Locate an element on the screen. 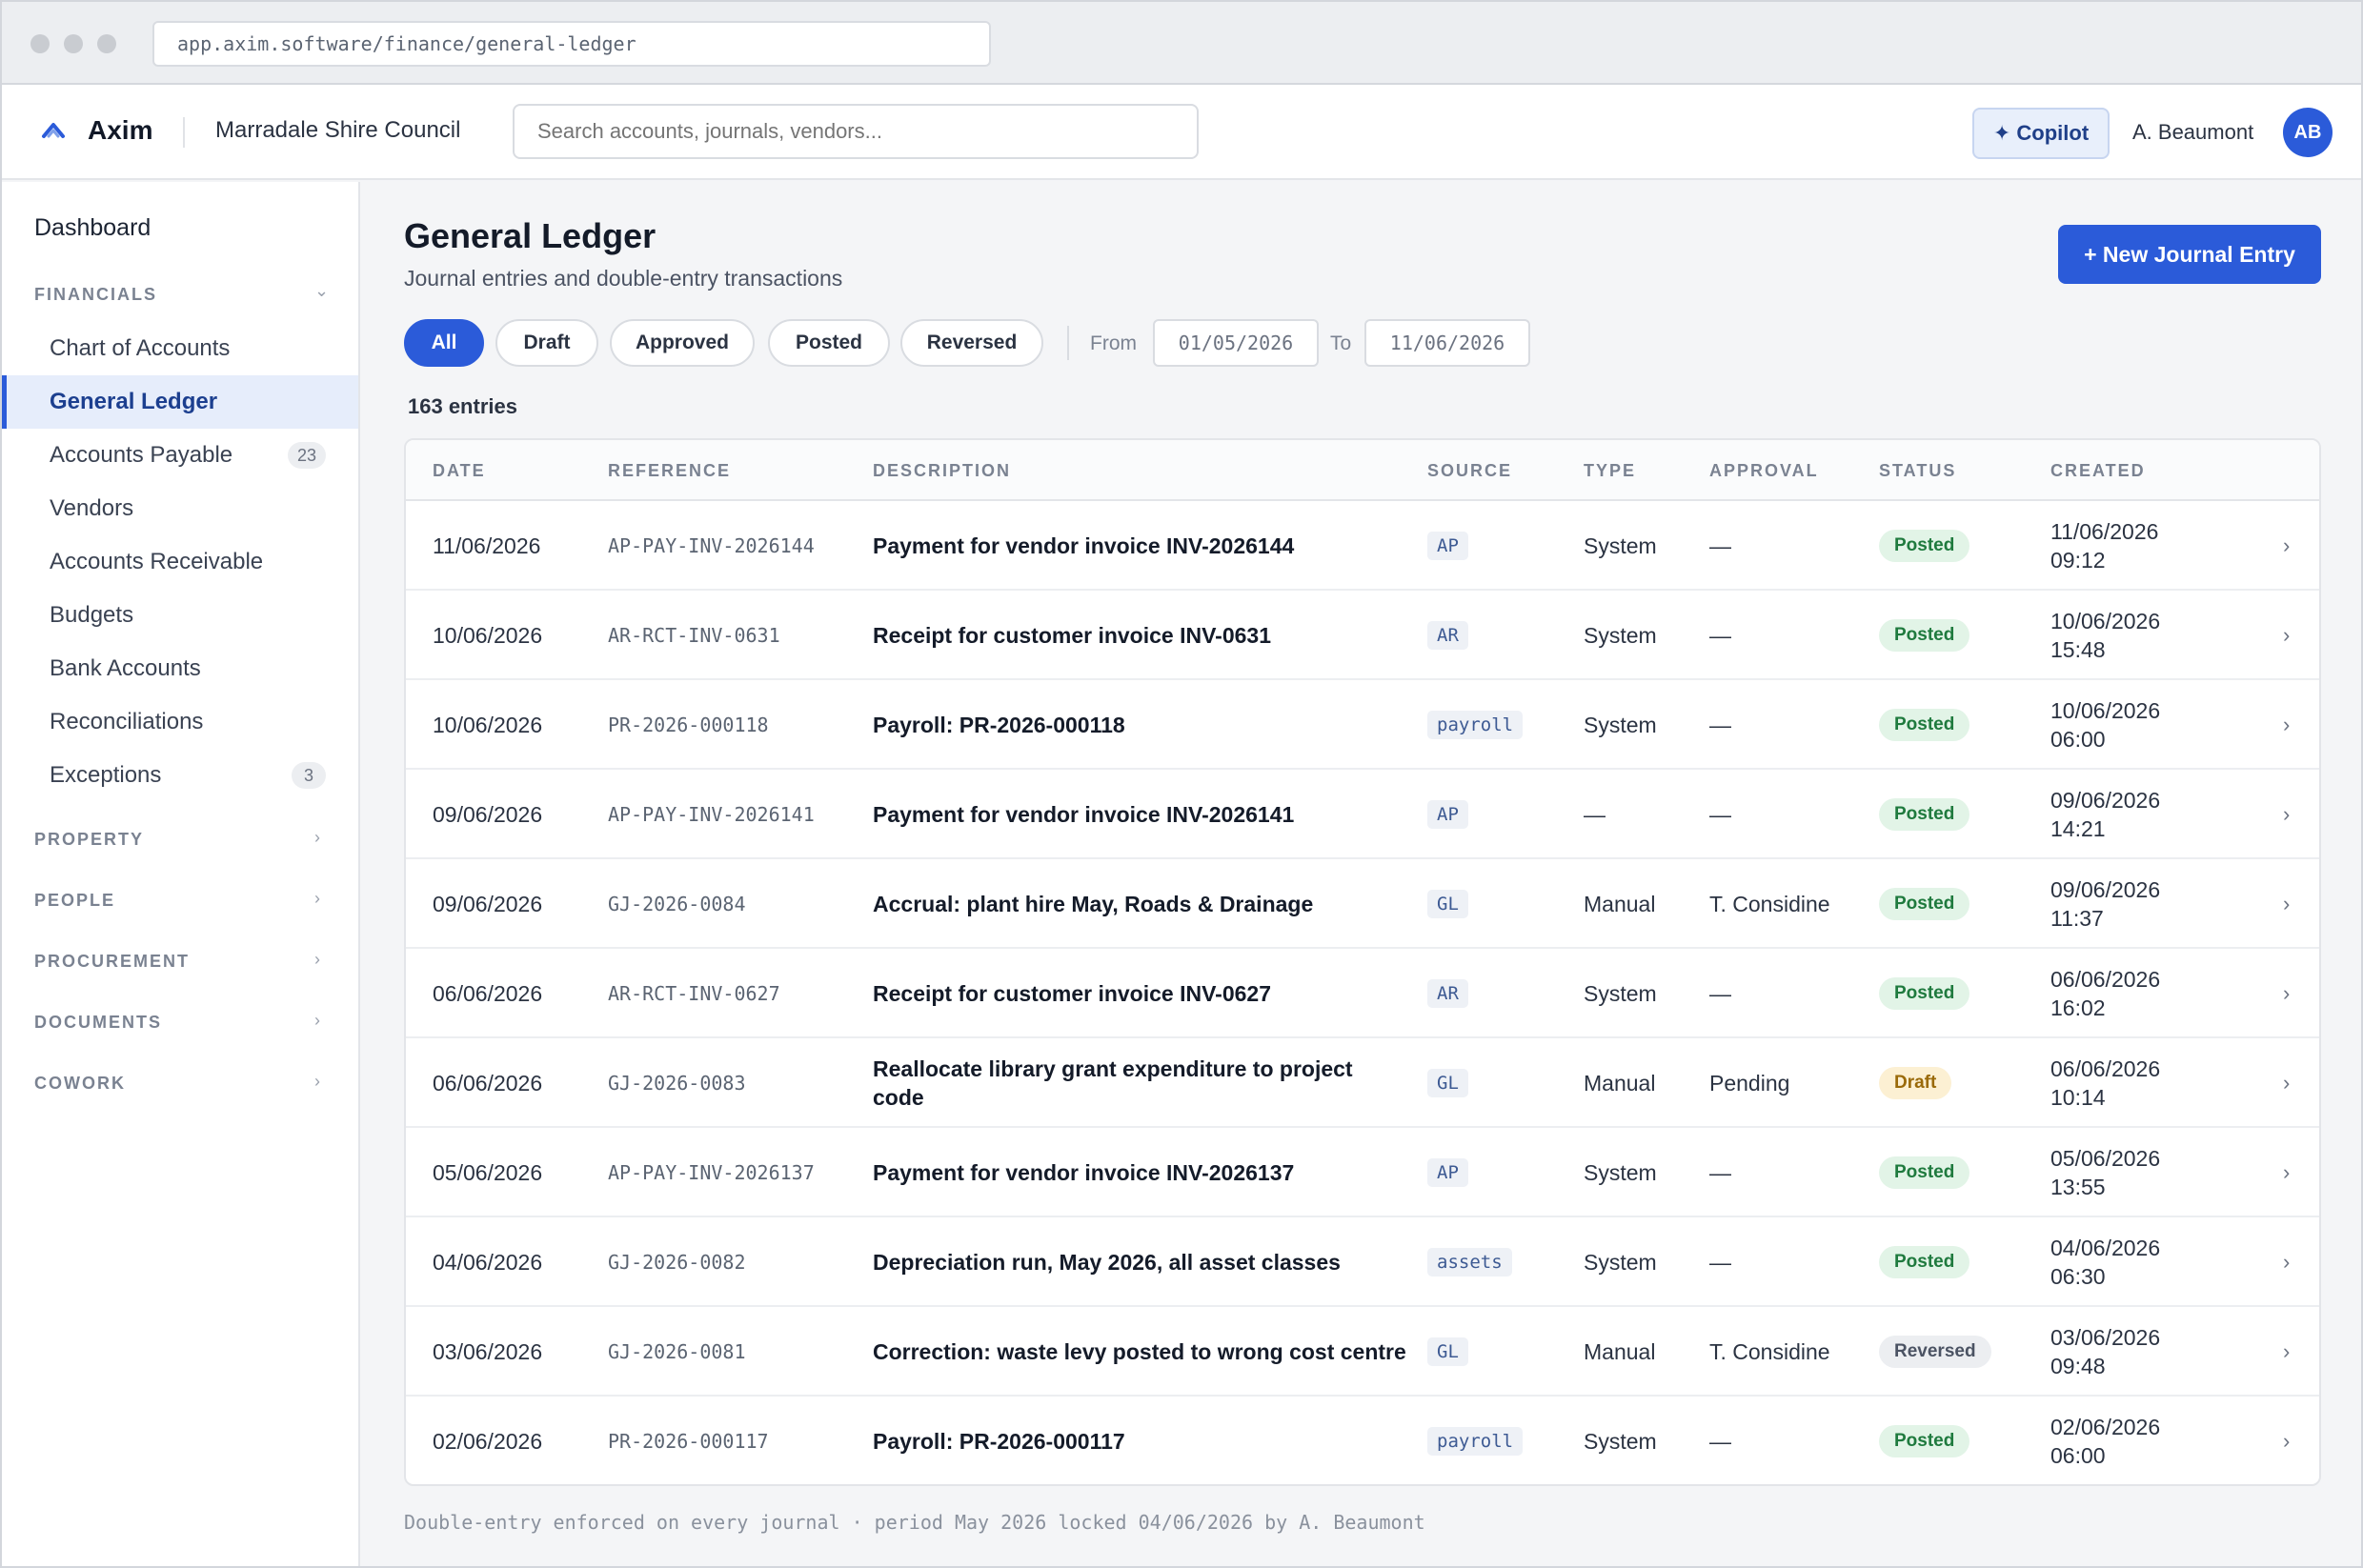  cell-created: 10/06/2026 06:00 is located at coordinates (2127, 725).